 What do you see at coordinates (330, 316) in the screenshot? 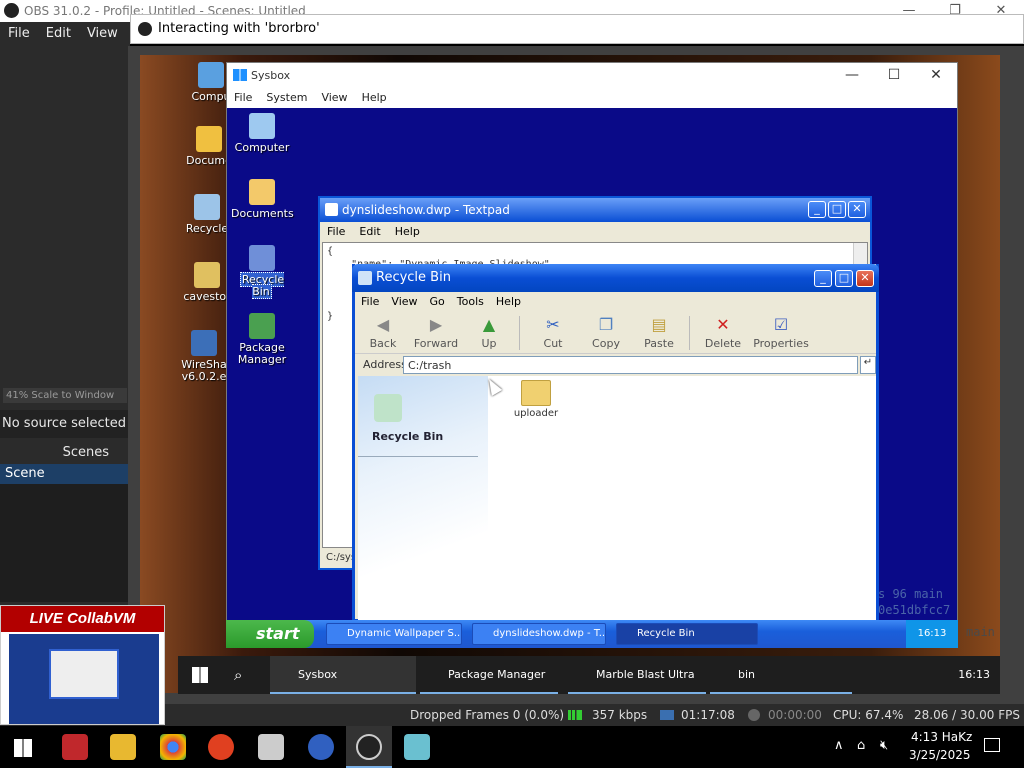
I see `code-line: }` at bounding box center [330, 316].